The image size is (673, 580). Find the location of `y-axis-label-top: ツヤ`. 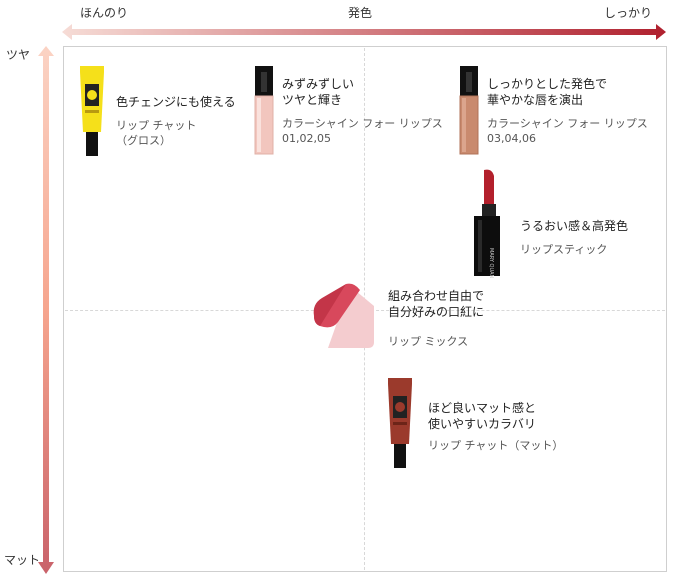

y-axis-label-top: ツヤ is located at coordinates (18, 55).